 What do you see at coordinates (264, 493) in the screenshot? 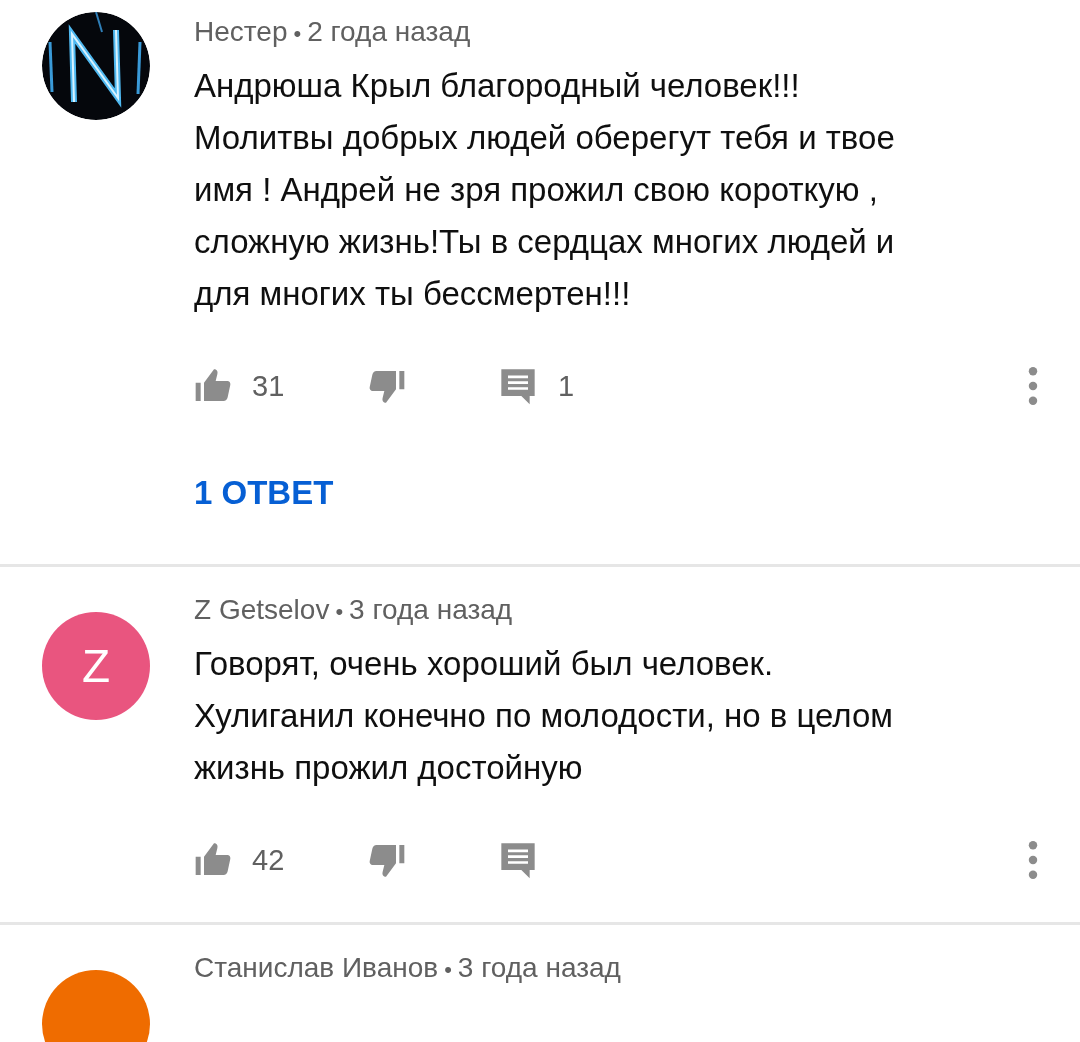
I see `replies-link: 1 ОТВЕТ` at bounding box center [264, 493].